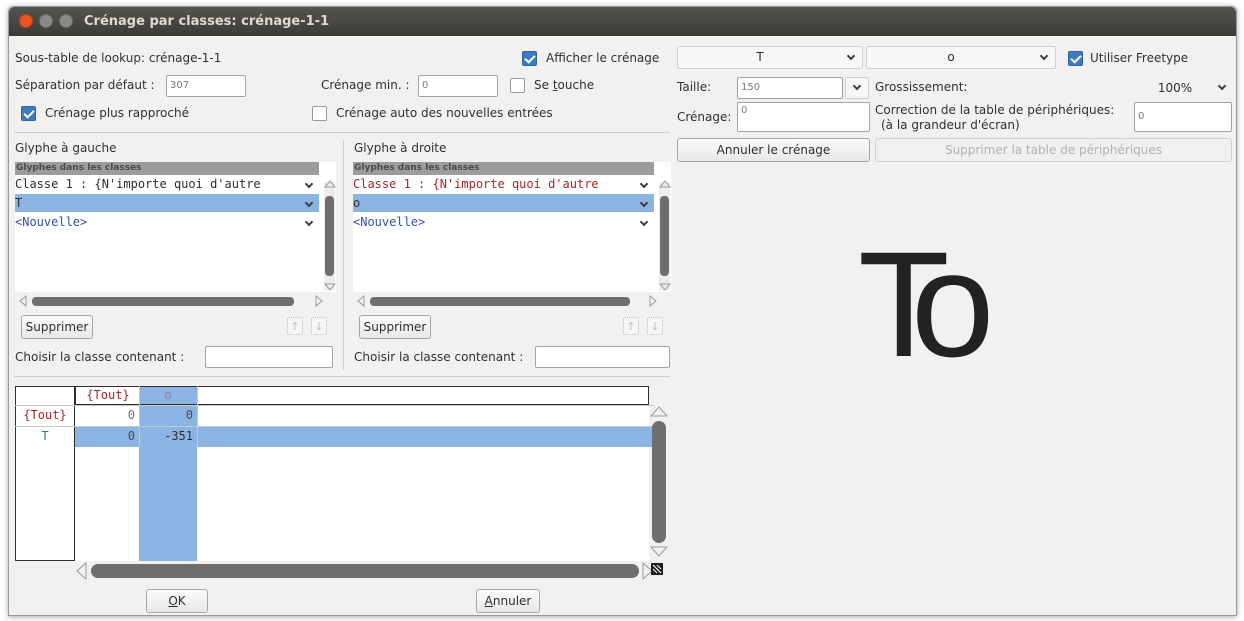 The width and height of the screenshot is (1244, 621). I want to click on size-field: 150, so click(790, 88).